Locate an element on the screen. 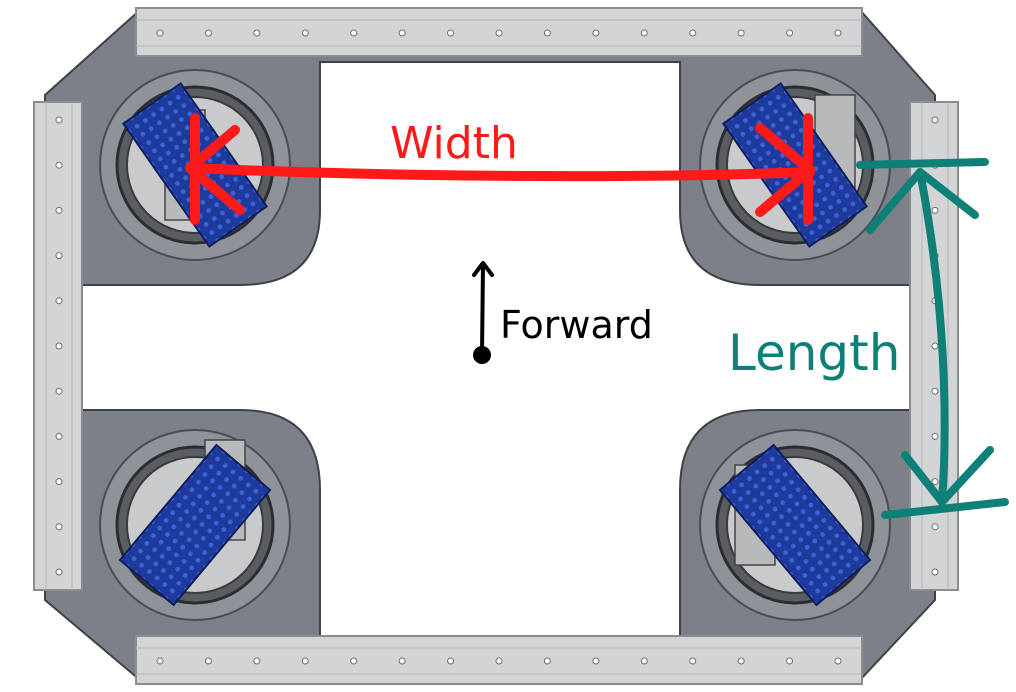 The height and width of the screenshot is (692, 1016). swerve-module-rear-right is located at coordinates (795, 525).